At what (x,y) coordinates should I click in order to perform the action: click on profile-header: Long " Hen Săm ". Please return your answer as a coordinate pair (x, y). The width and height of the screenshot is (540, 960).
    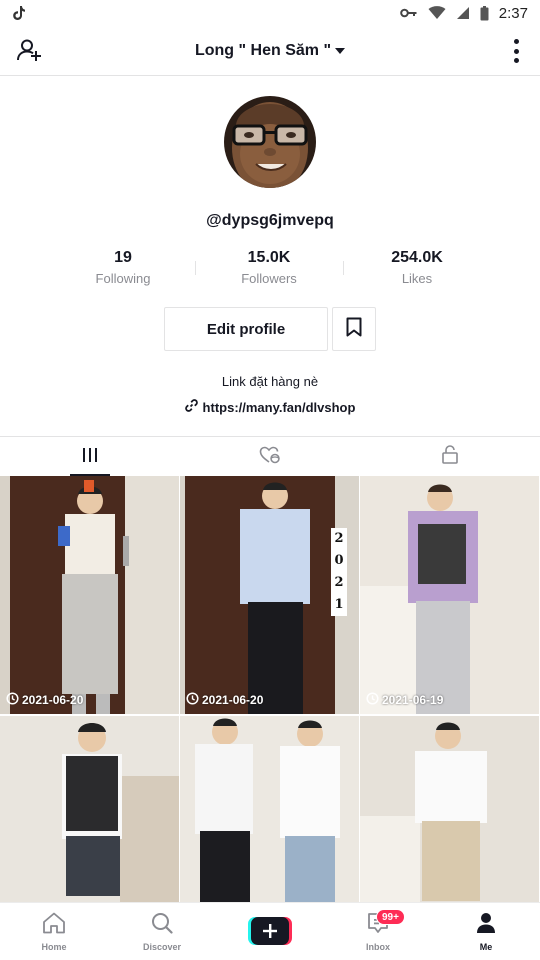
    Looking at the image, I should click on (270, 51).